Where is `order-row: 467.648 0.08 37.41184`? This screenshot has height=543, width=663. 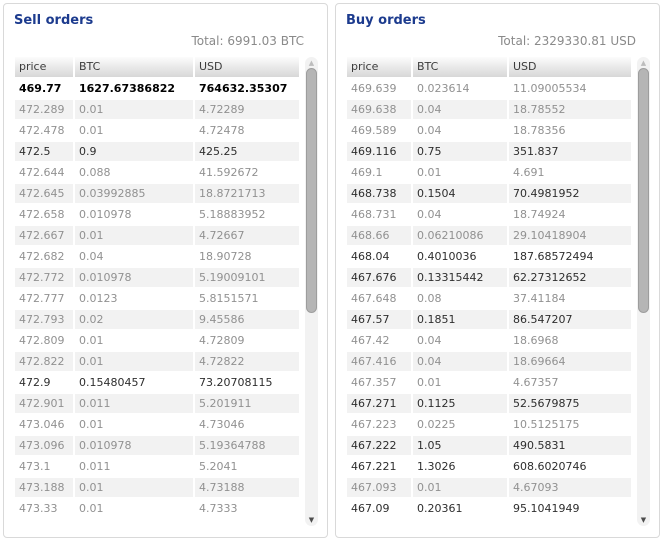 order-row: 467.648 0.08 37.41184 is located at coordinates (489, 298).